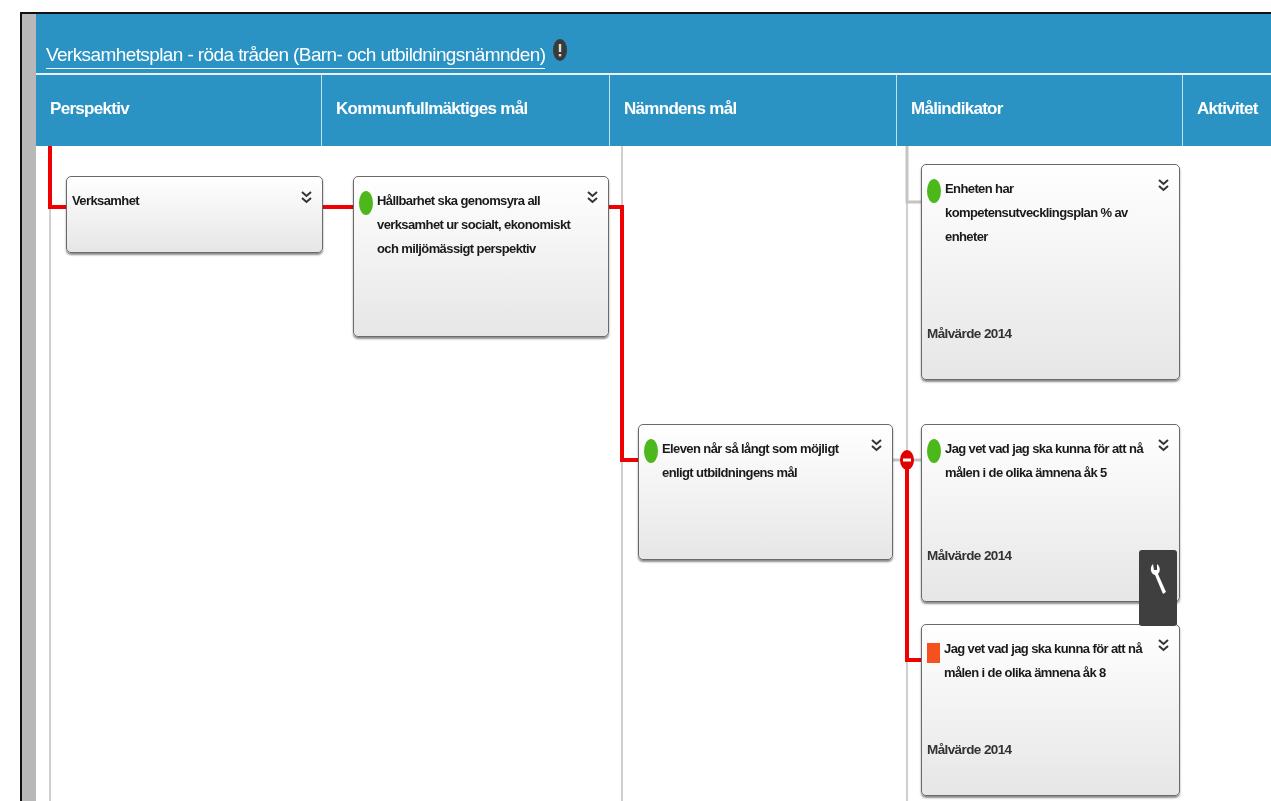 The width and height of the screenshot is (1271, 801). What do you see at coordinates (1050, 513) in the screenshot?
I see `goal-card: Jag vet vad jag ska kunna för att nå målen i de olika ämnena åk 5 Målvärde 2014` at bounding box center [1050, 513].